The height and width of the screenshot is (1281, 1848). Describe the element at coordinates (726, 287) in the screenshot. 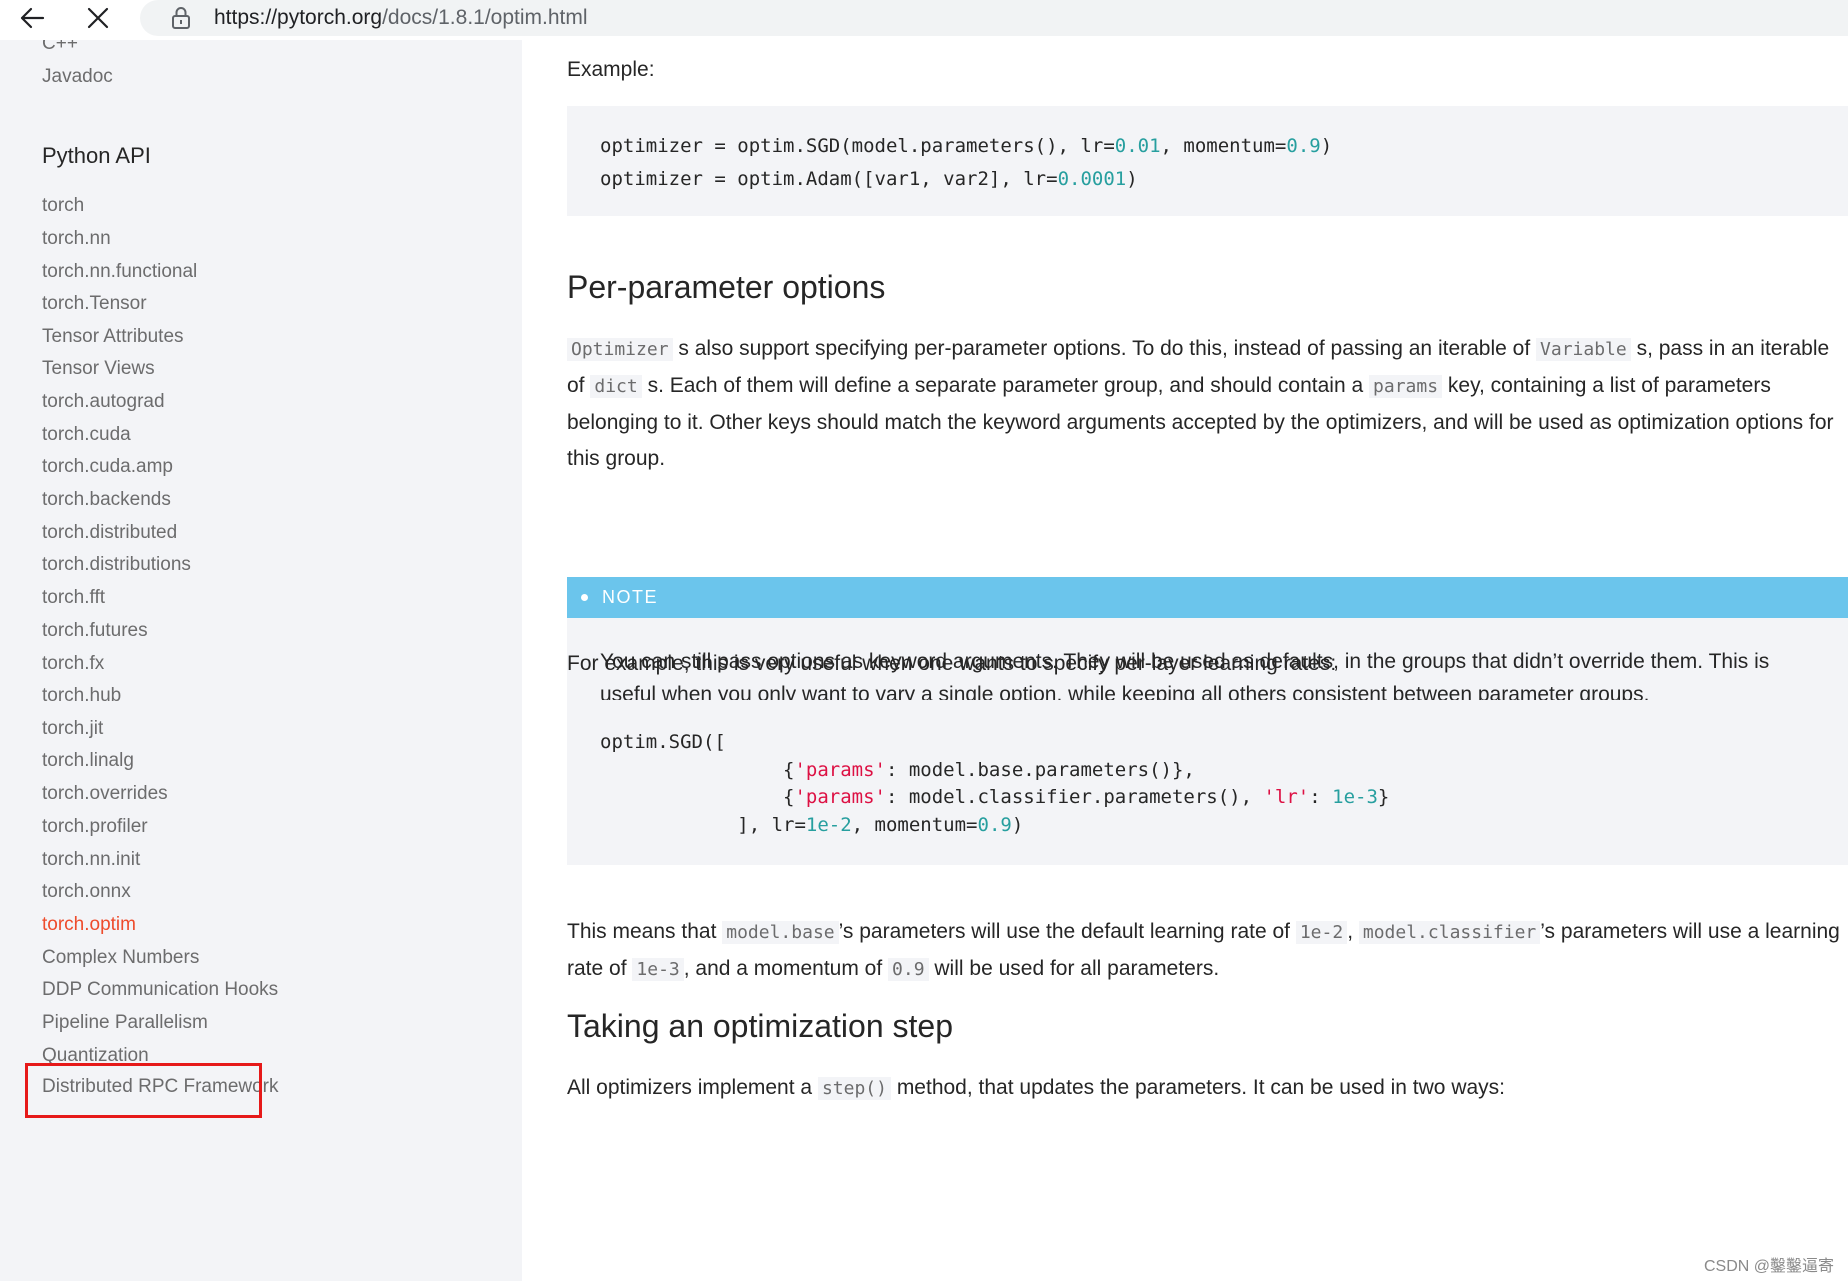

I see `heading-per-parameter-options: Per-parameter options` at that location.